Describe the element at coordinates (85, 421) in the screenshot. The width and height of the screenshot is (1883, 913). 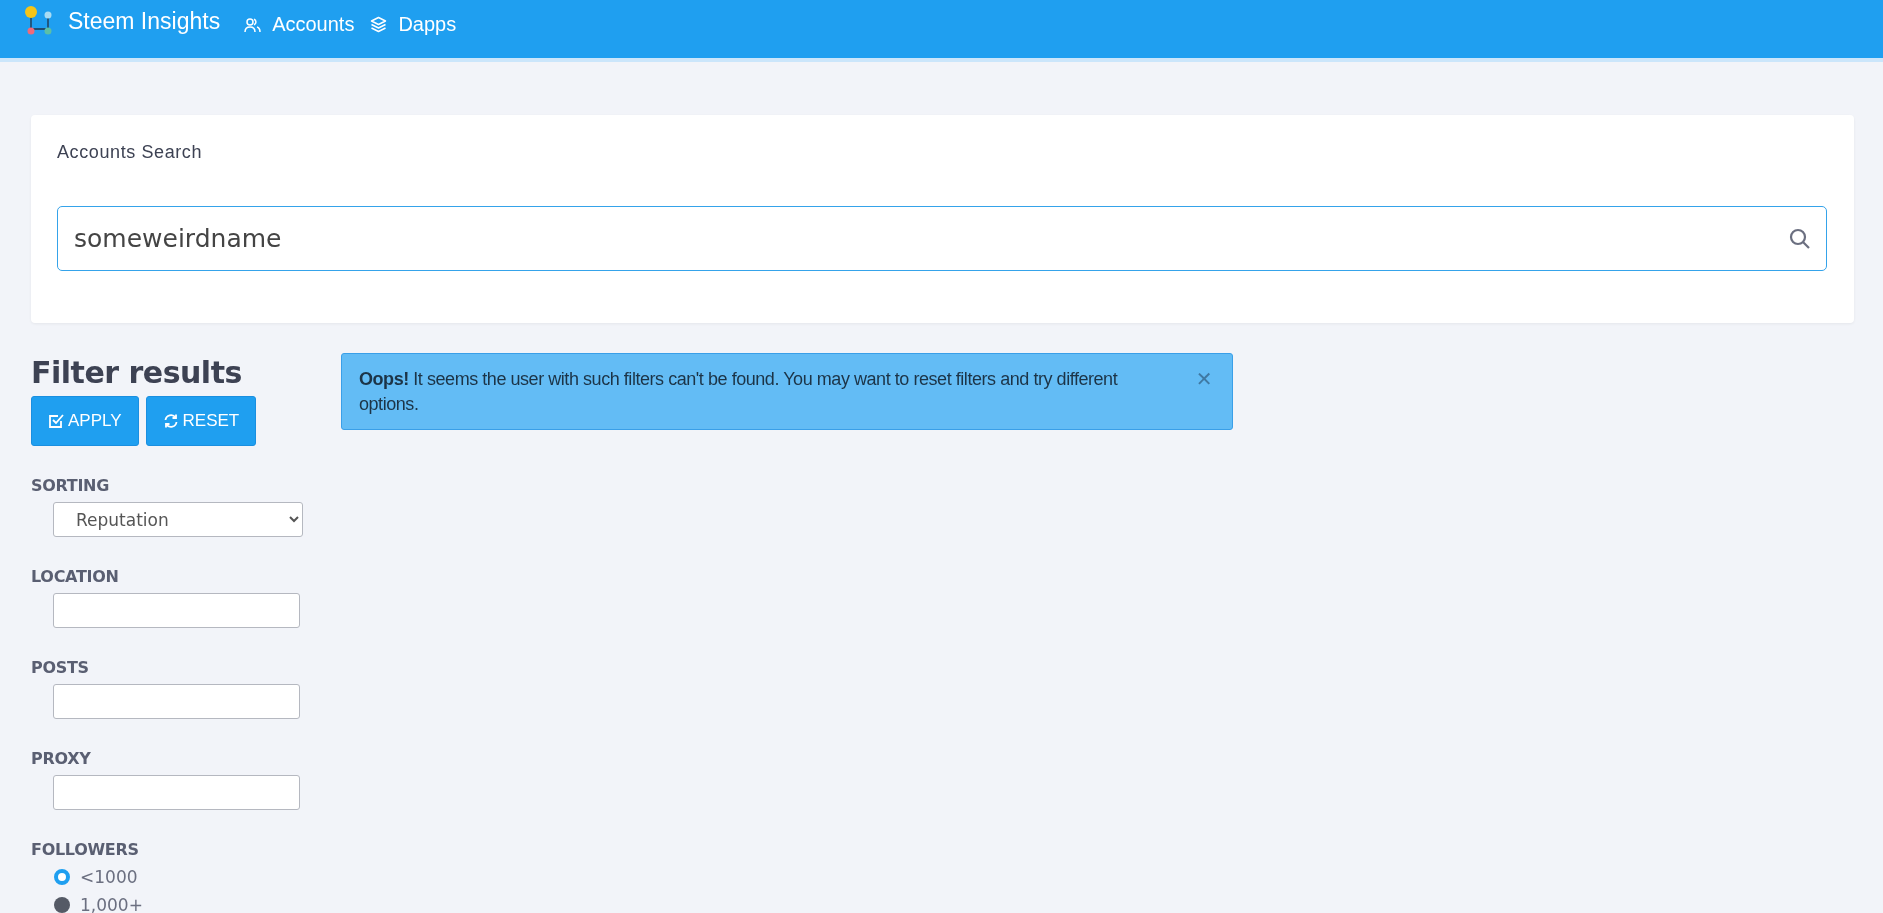
I see `apply-button: APPLY` at that location.